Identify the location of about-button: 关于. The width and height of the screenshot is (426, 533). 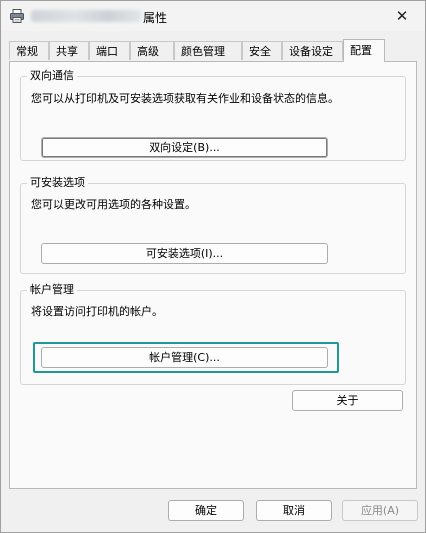
(347, 400).